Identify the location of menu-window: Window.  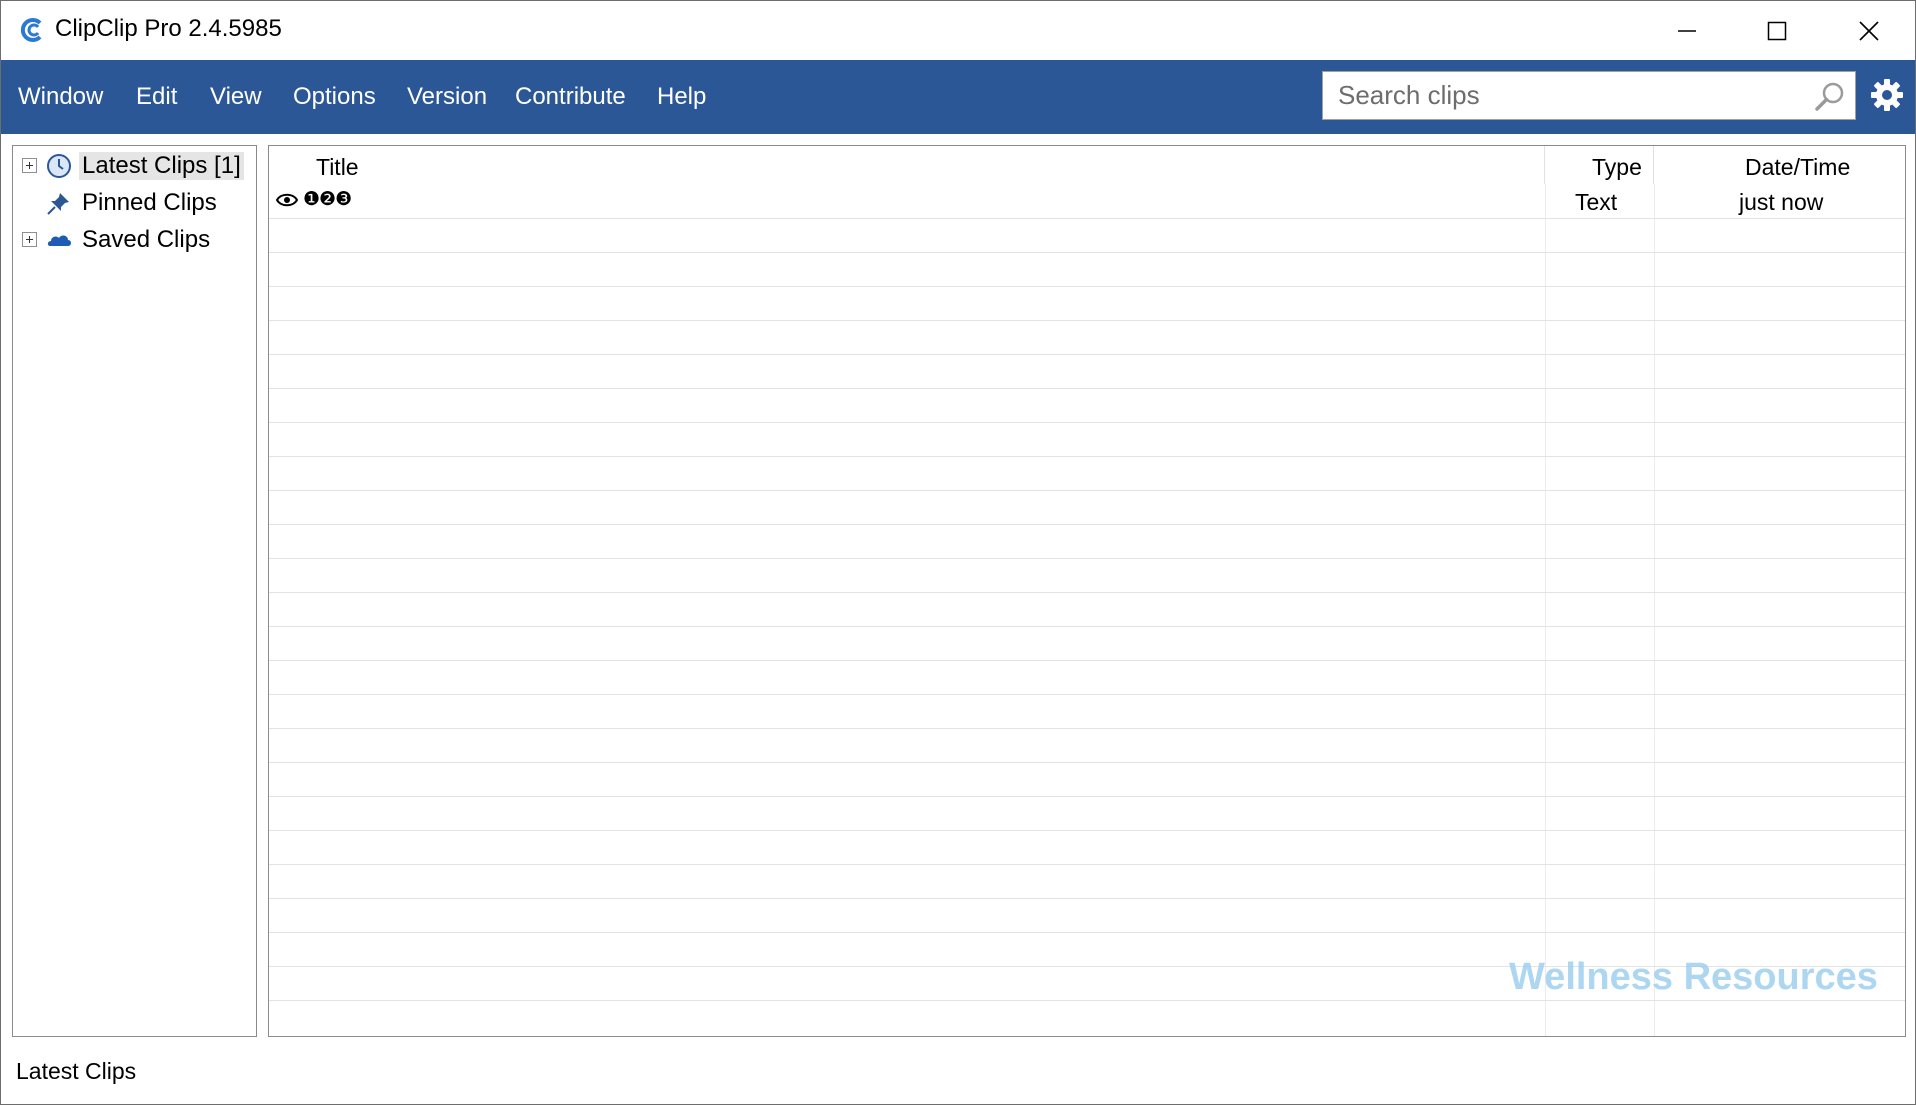
(60, 97).